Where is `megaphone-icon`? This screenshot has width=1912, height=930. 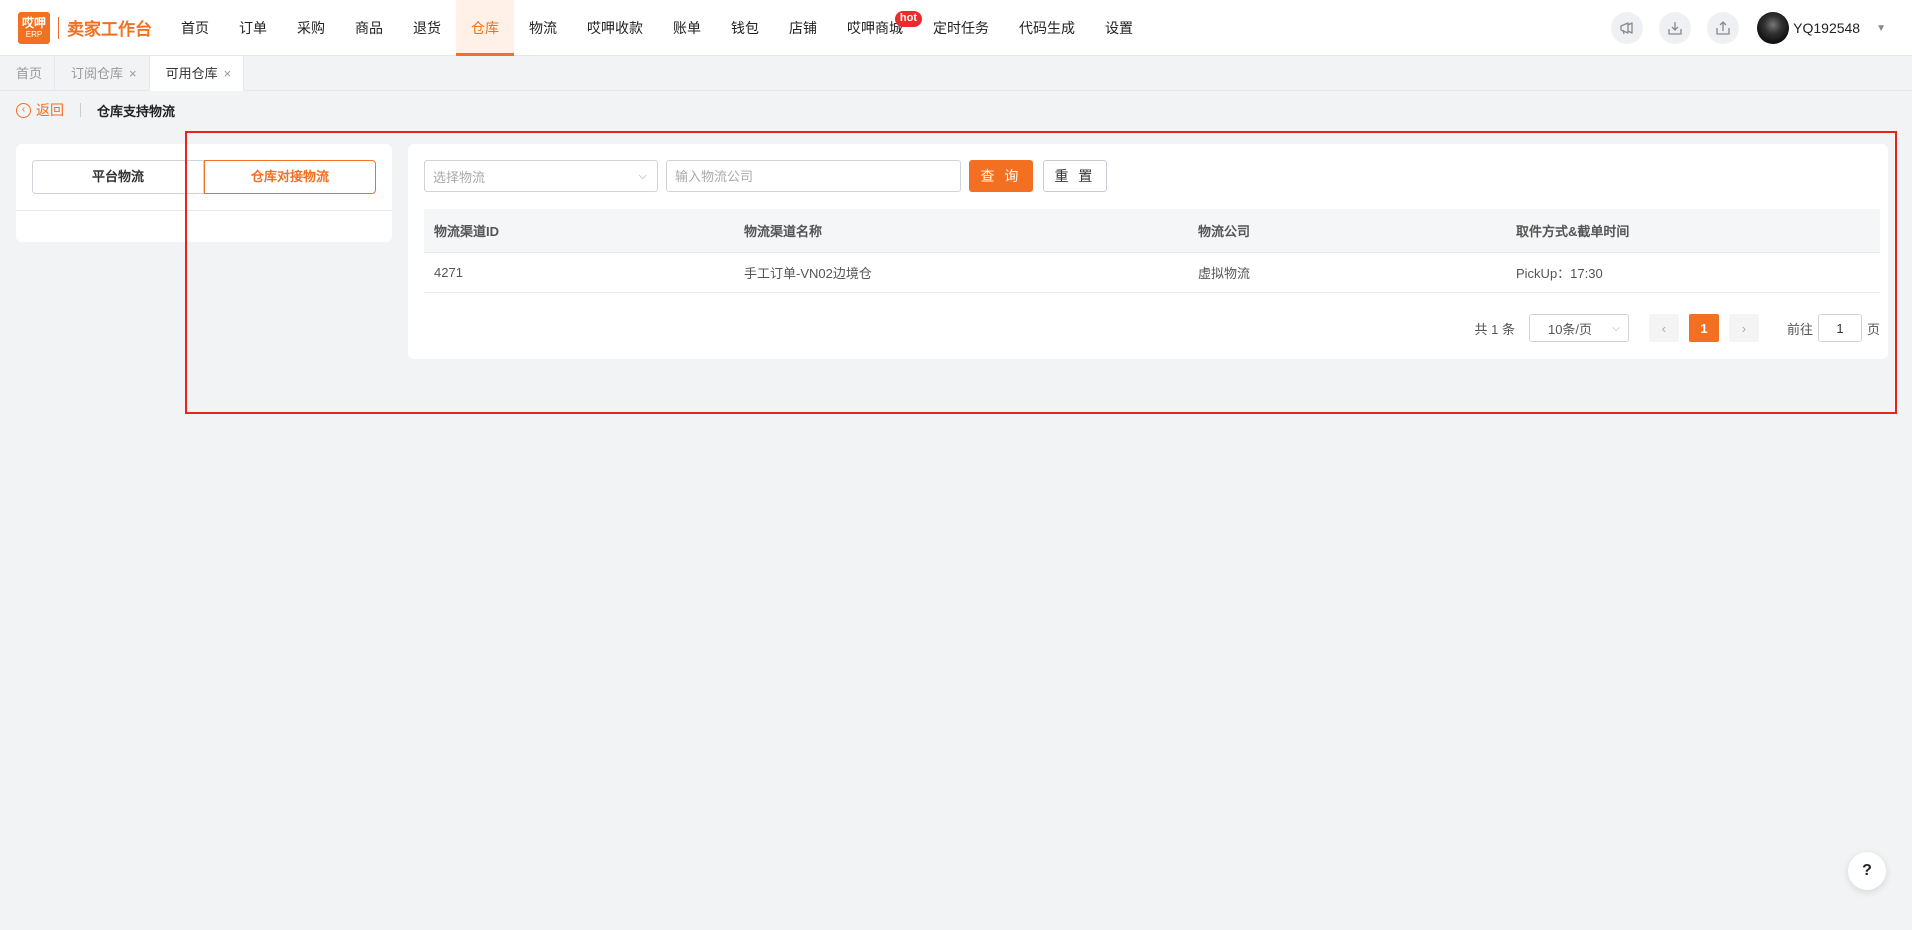
megaphone-icon is located at coordinates (1626, 28).